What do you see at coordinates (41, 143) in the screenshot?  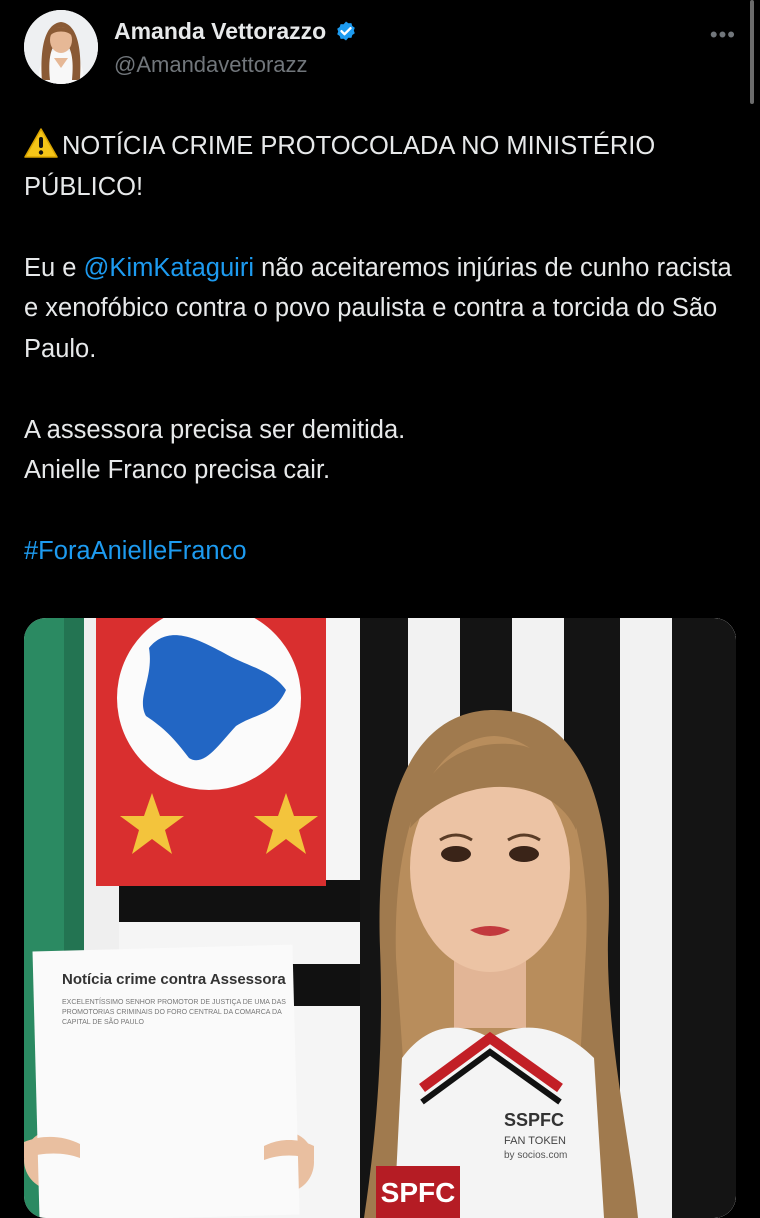 I see `warning-icon` at bounding box center [41, 143].